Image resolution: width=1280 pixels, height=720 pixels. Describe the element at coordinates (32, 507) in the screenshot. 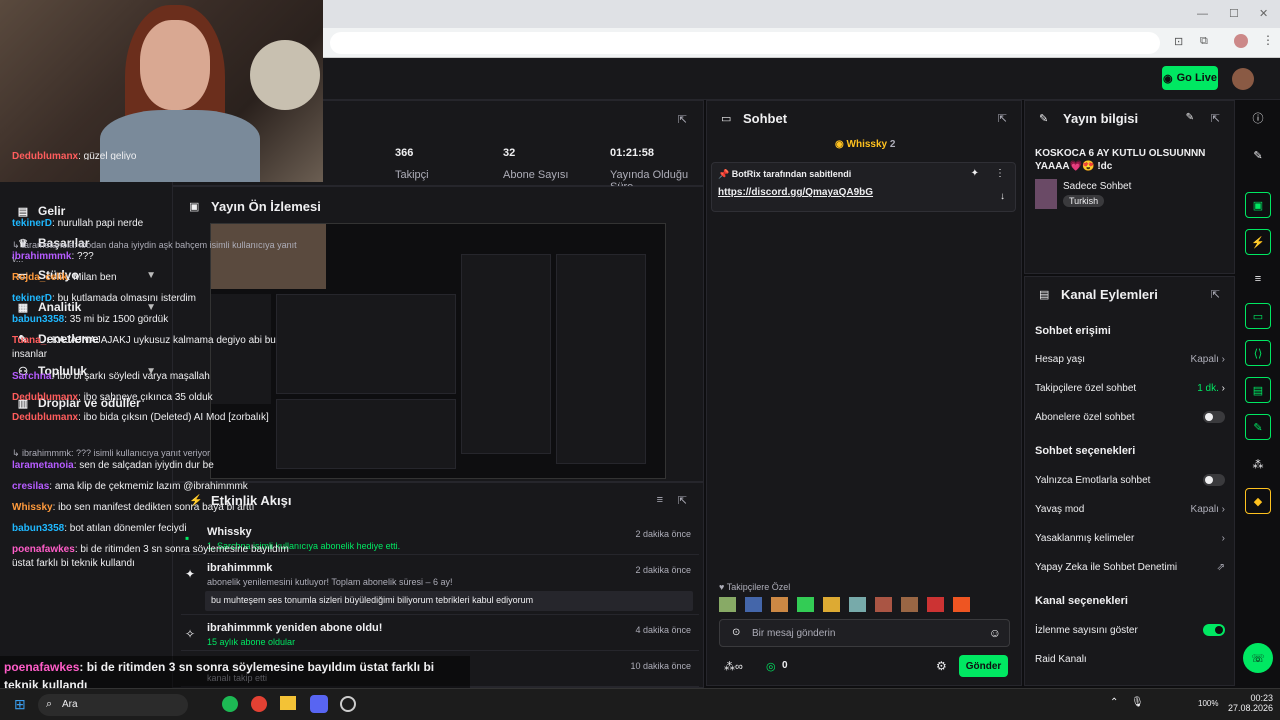

I see `chat-username: Whissky` at that location.